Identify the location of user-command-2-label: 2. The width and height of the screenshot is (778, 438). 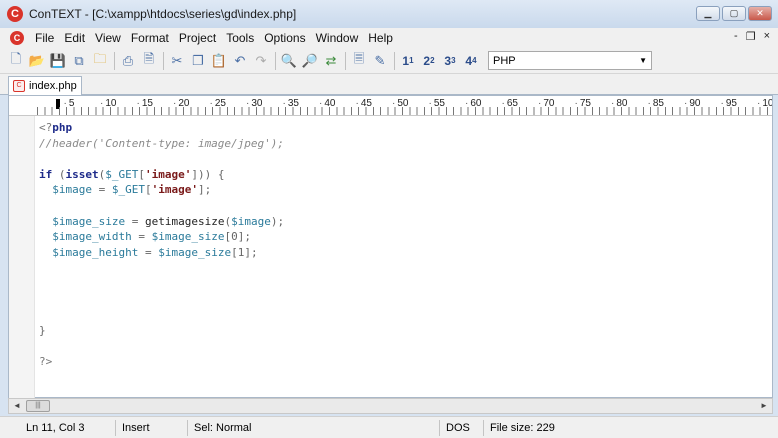
(427, 60).